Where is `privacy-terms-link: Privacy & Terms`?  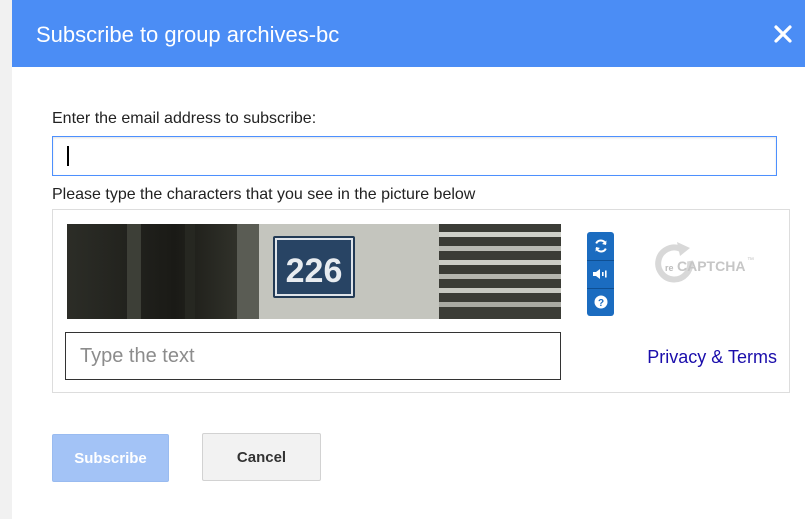 privacy-terms-link: Privacy & Terms is located at coordinates (712, 357).